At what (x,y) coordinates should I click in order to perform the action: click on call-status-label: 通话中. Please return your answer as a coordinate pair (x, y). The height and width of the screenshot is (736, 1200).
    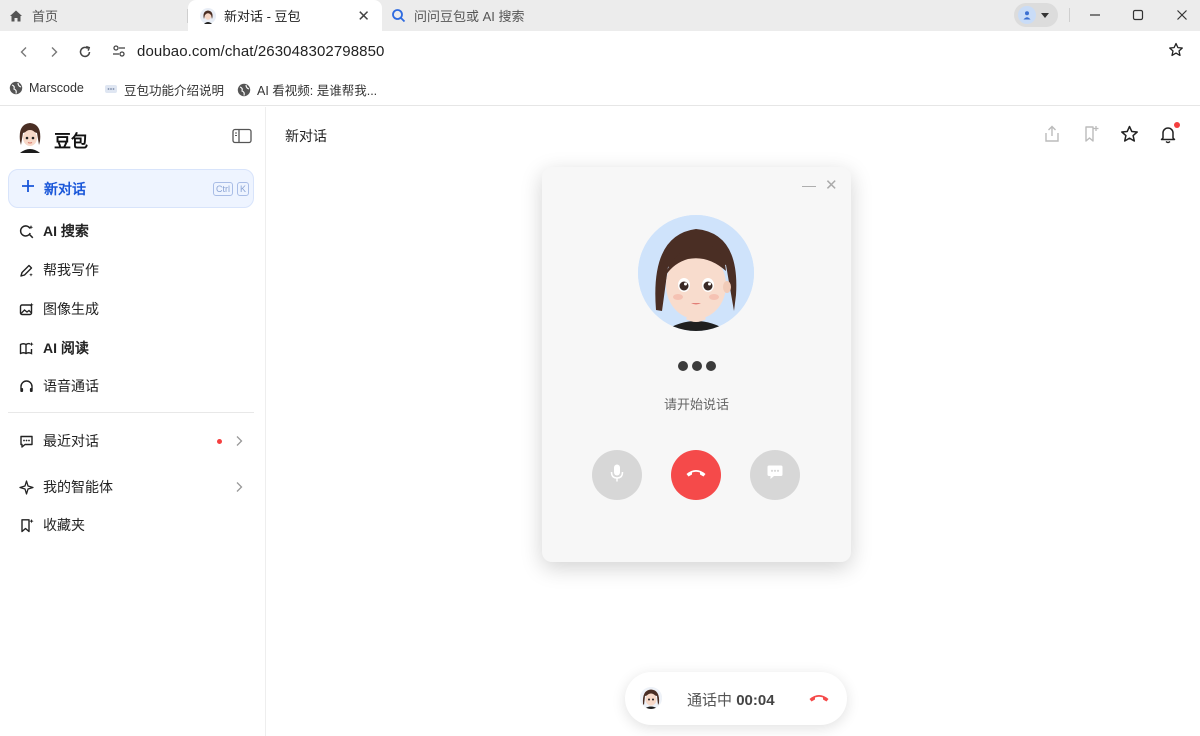
    Looking at the image, I should click on (710, 700).